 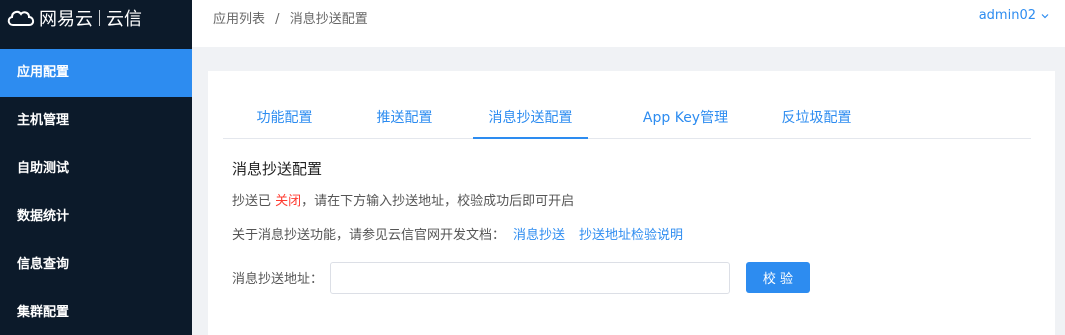 I want to click on brand-product: 云信, so click(x=124, y=19).